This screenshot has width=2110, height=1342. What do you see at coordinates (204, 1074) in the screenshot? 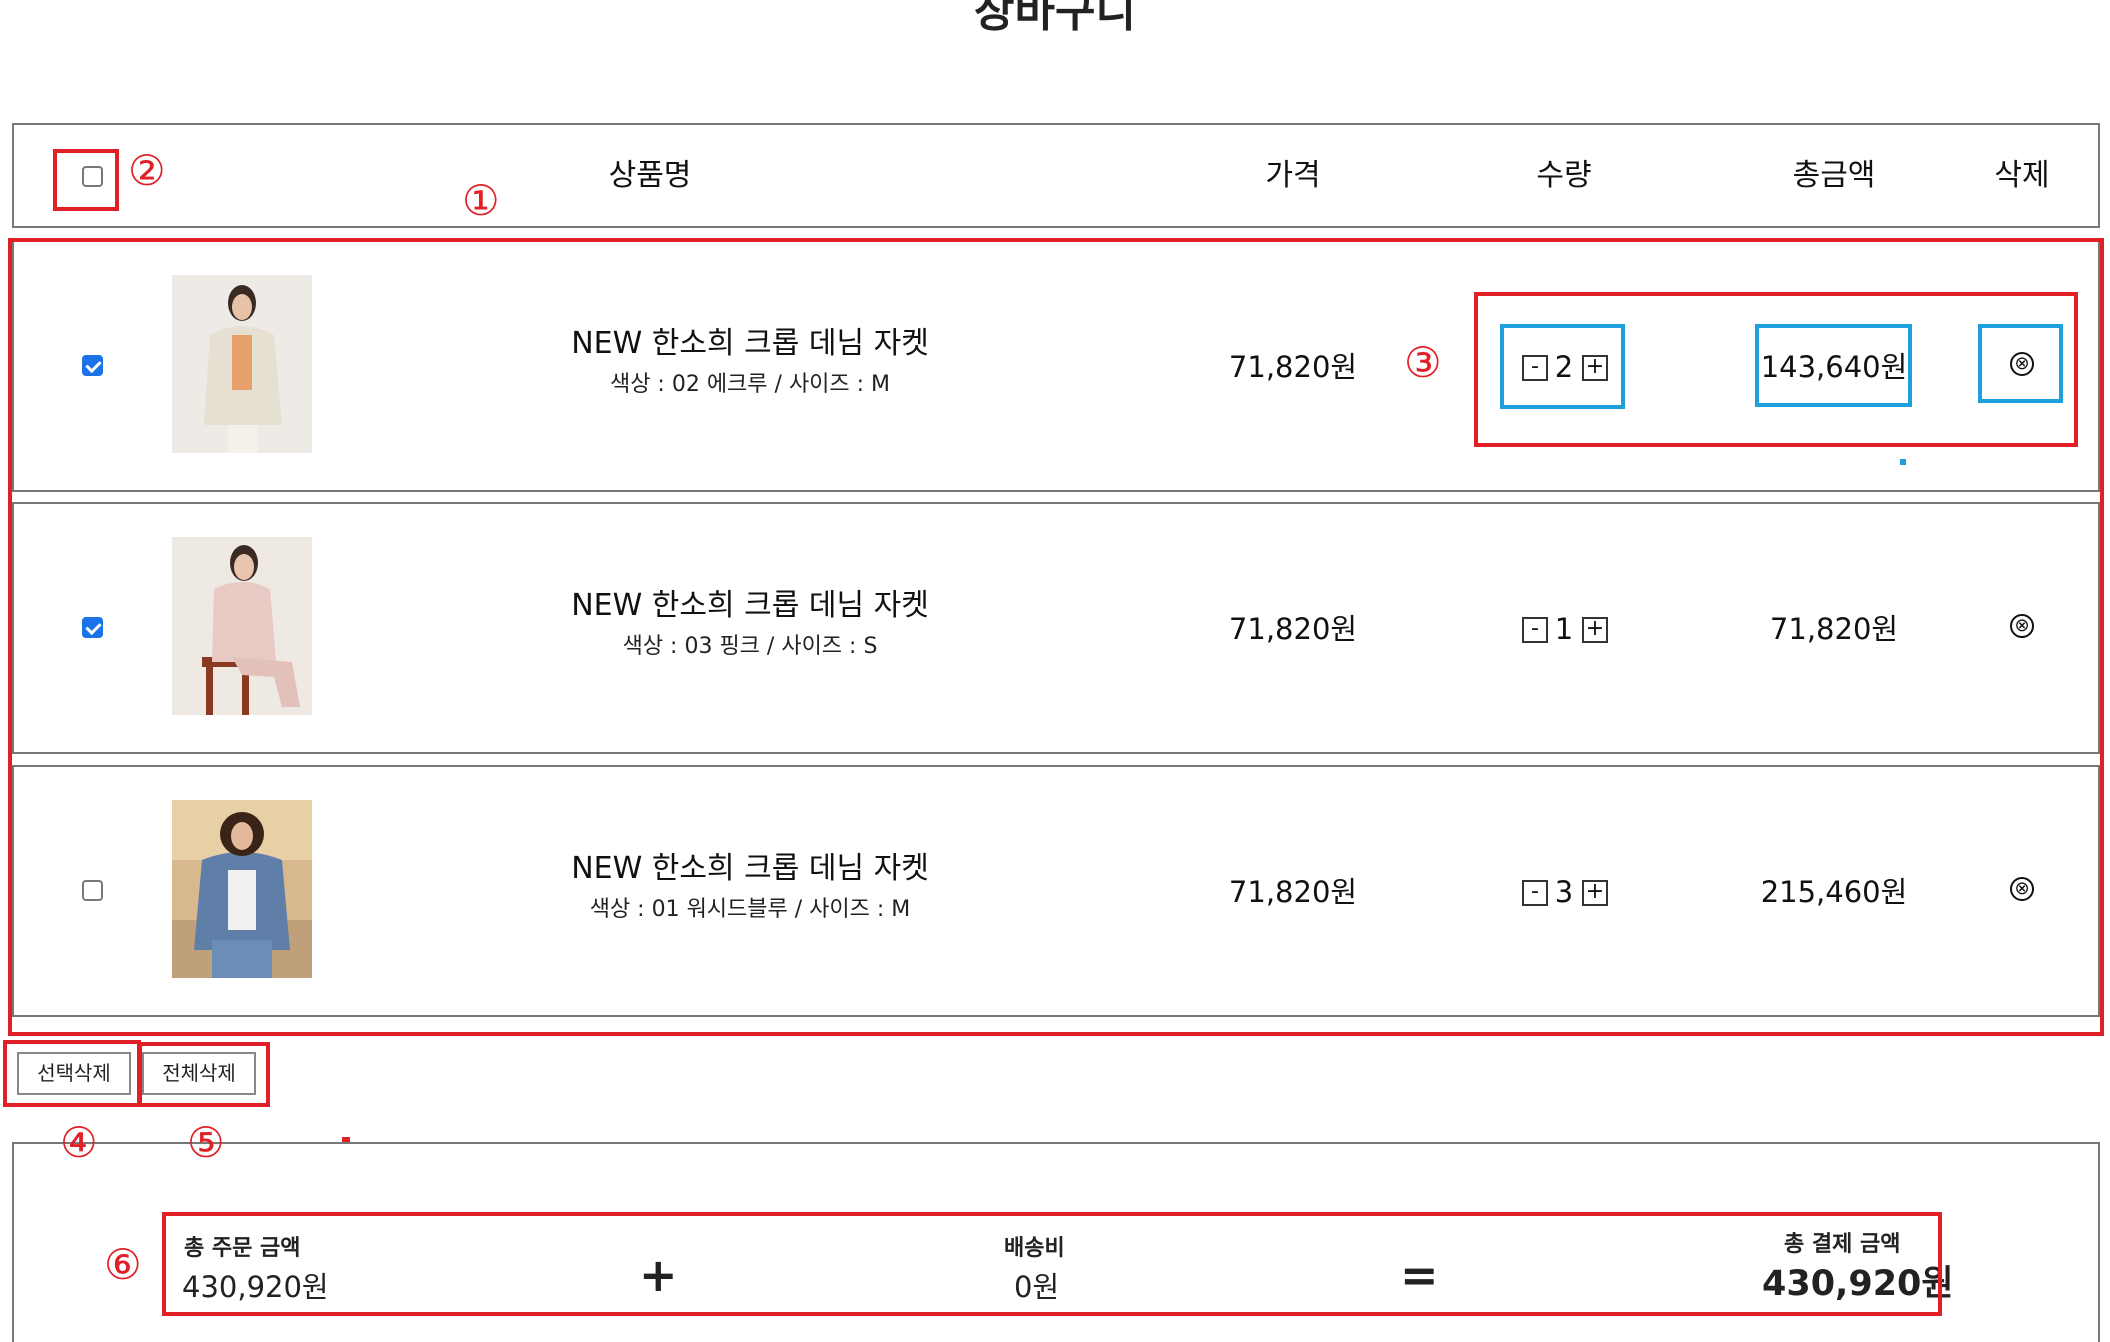
I see `annotation-box-delete-all` at bounding box center [204, 1074].